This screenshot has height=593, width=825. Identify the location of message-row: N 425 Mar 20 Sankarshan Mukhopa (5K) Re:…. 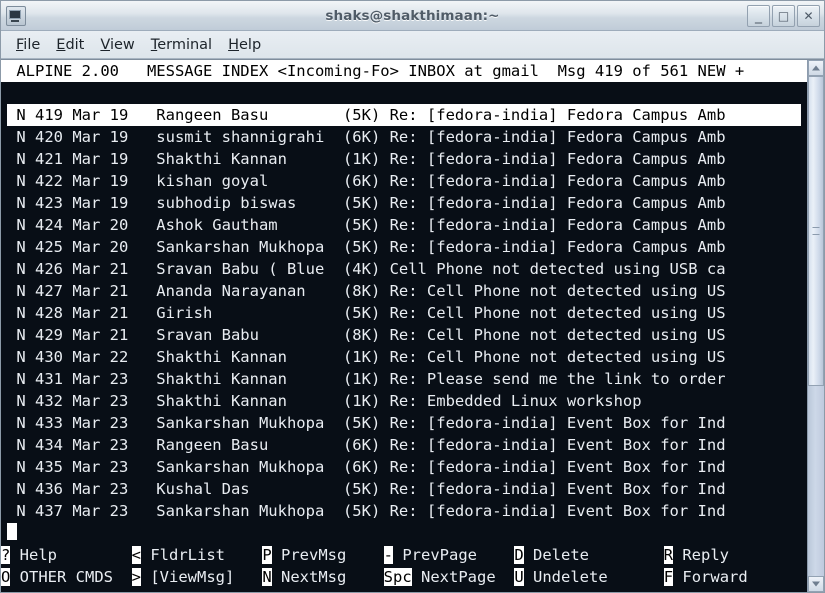
(407, 247).